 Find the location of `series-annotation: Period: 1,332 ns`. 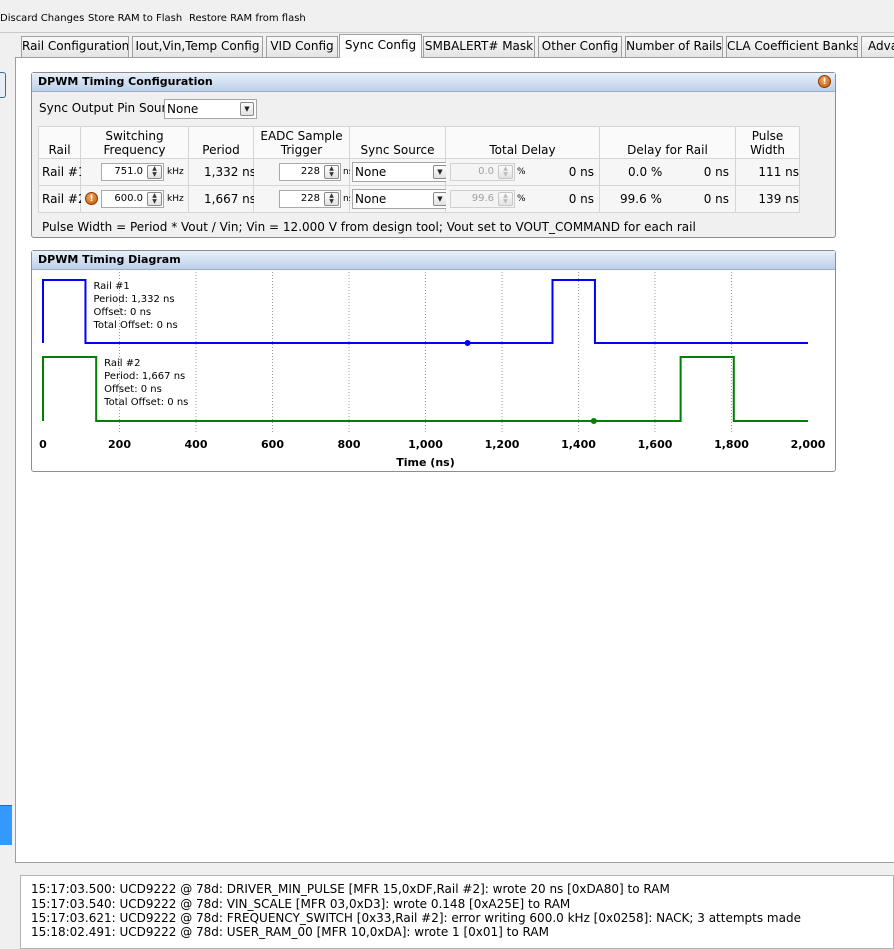

series-annotation: Period: 1,332 ns is located at coordinates (133, 299).